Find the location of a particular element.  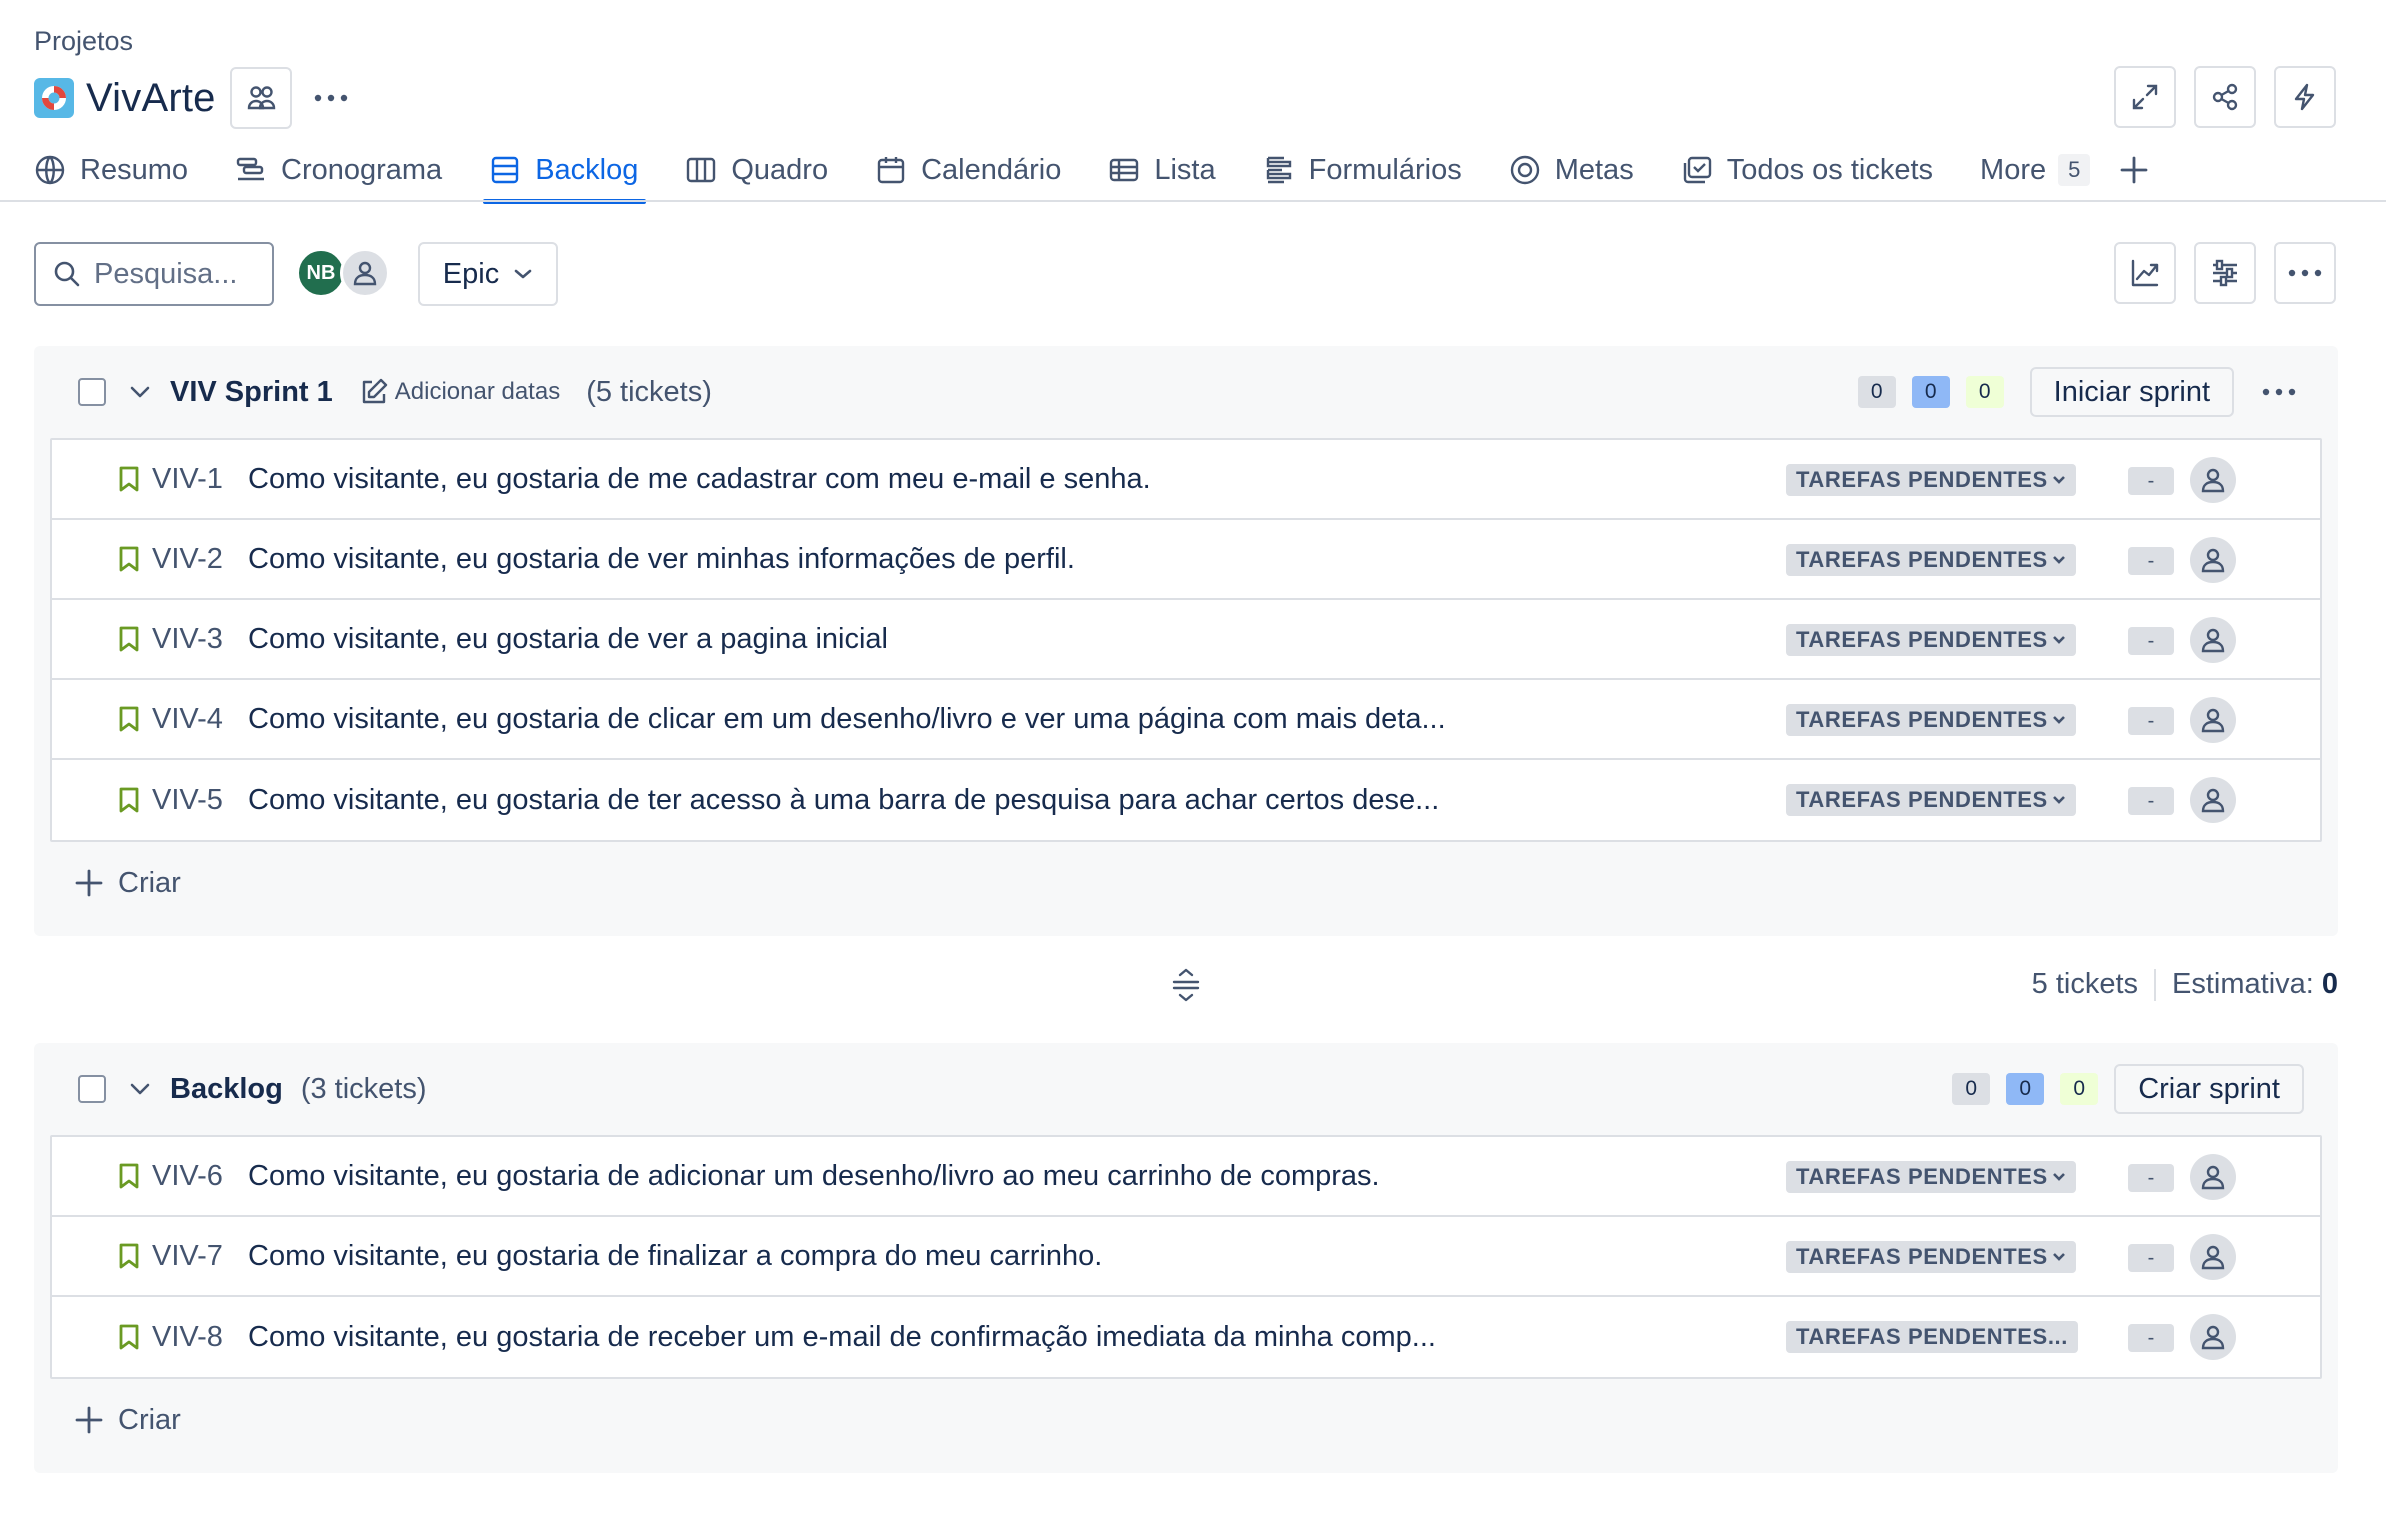

tab-more: More 5 is located at coordinates (2035, 170).